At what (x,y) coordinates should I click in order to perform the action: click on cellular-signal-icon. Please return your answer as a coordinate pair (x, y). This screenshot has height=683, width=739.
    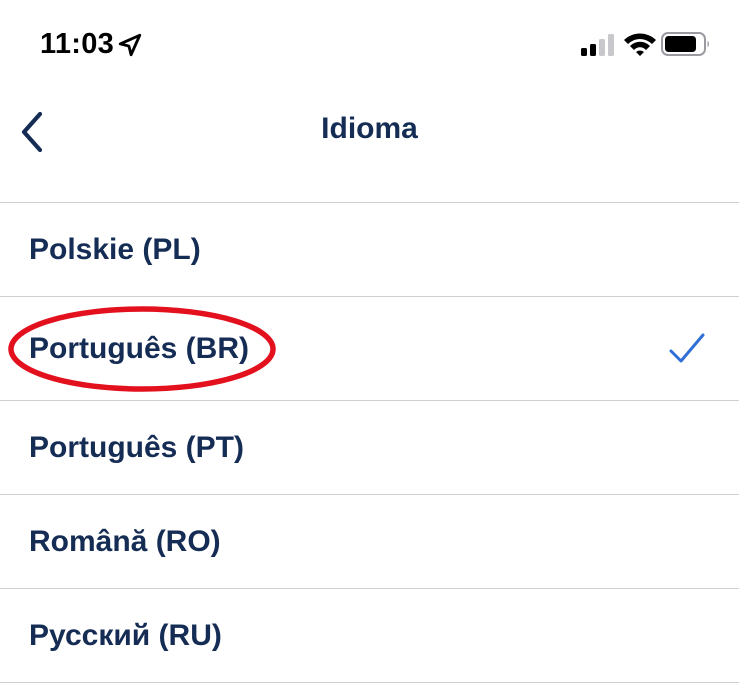
    Looking at the image, I should click on (597, 45).